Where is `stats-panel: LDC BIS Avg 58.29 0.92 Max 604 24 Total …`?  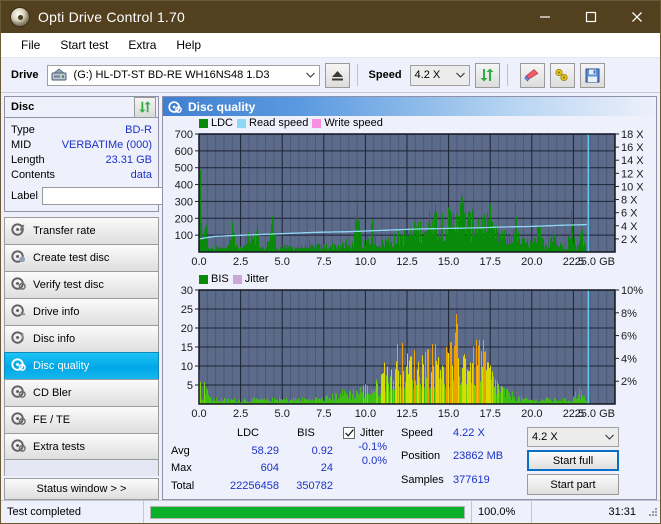 stats-panel: LDC BIS Avg 58.29 0.92 Max 604 24 Total … is located at coordinates (409, 461).